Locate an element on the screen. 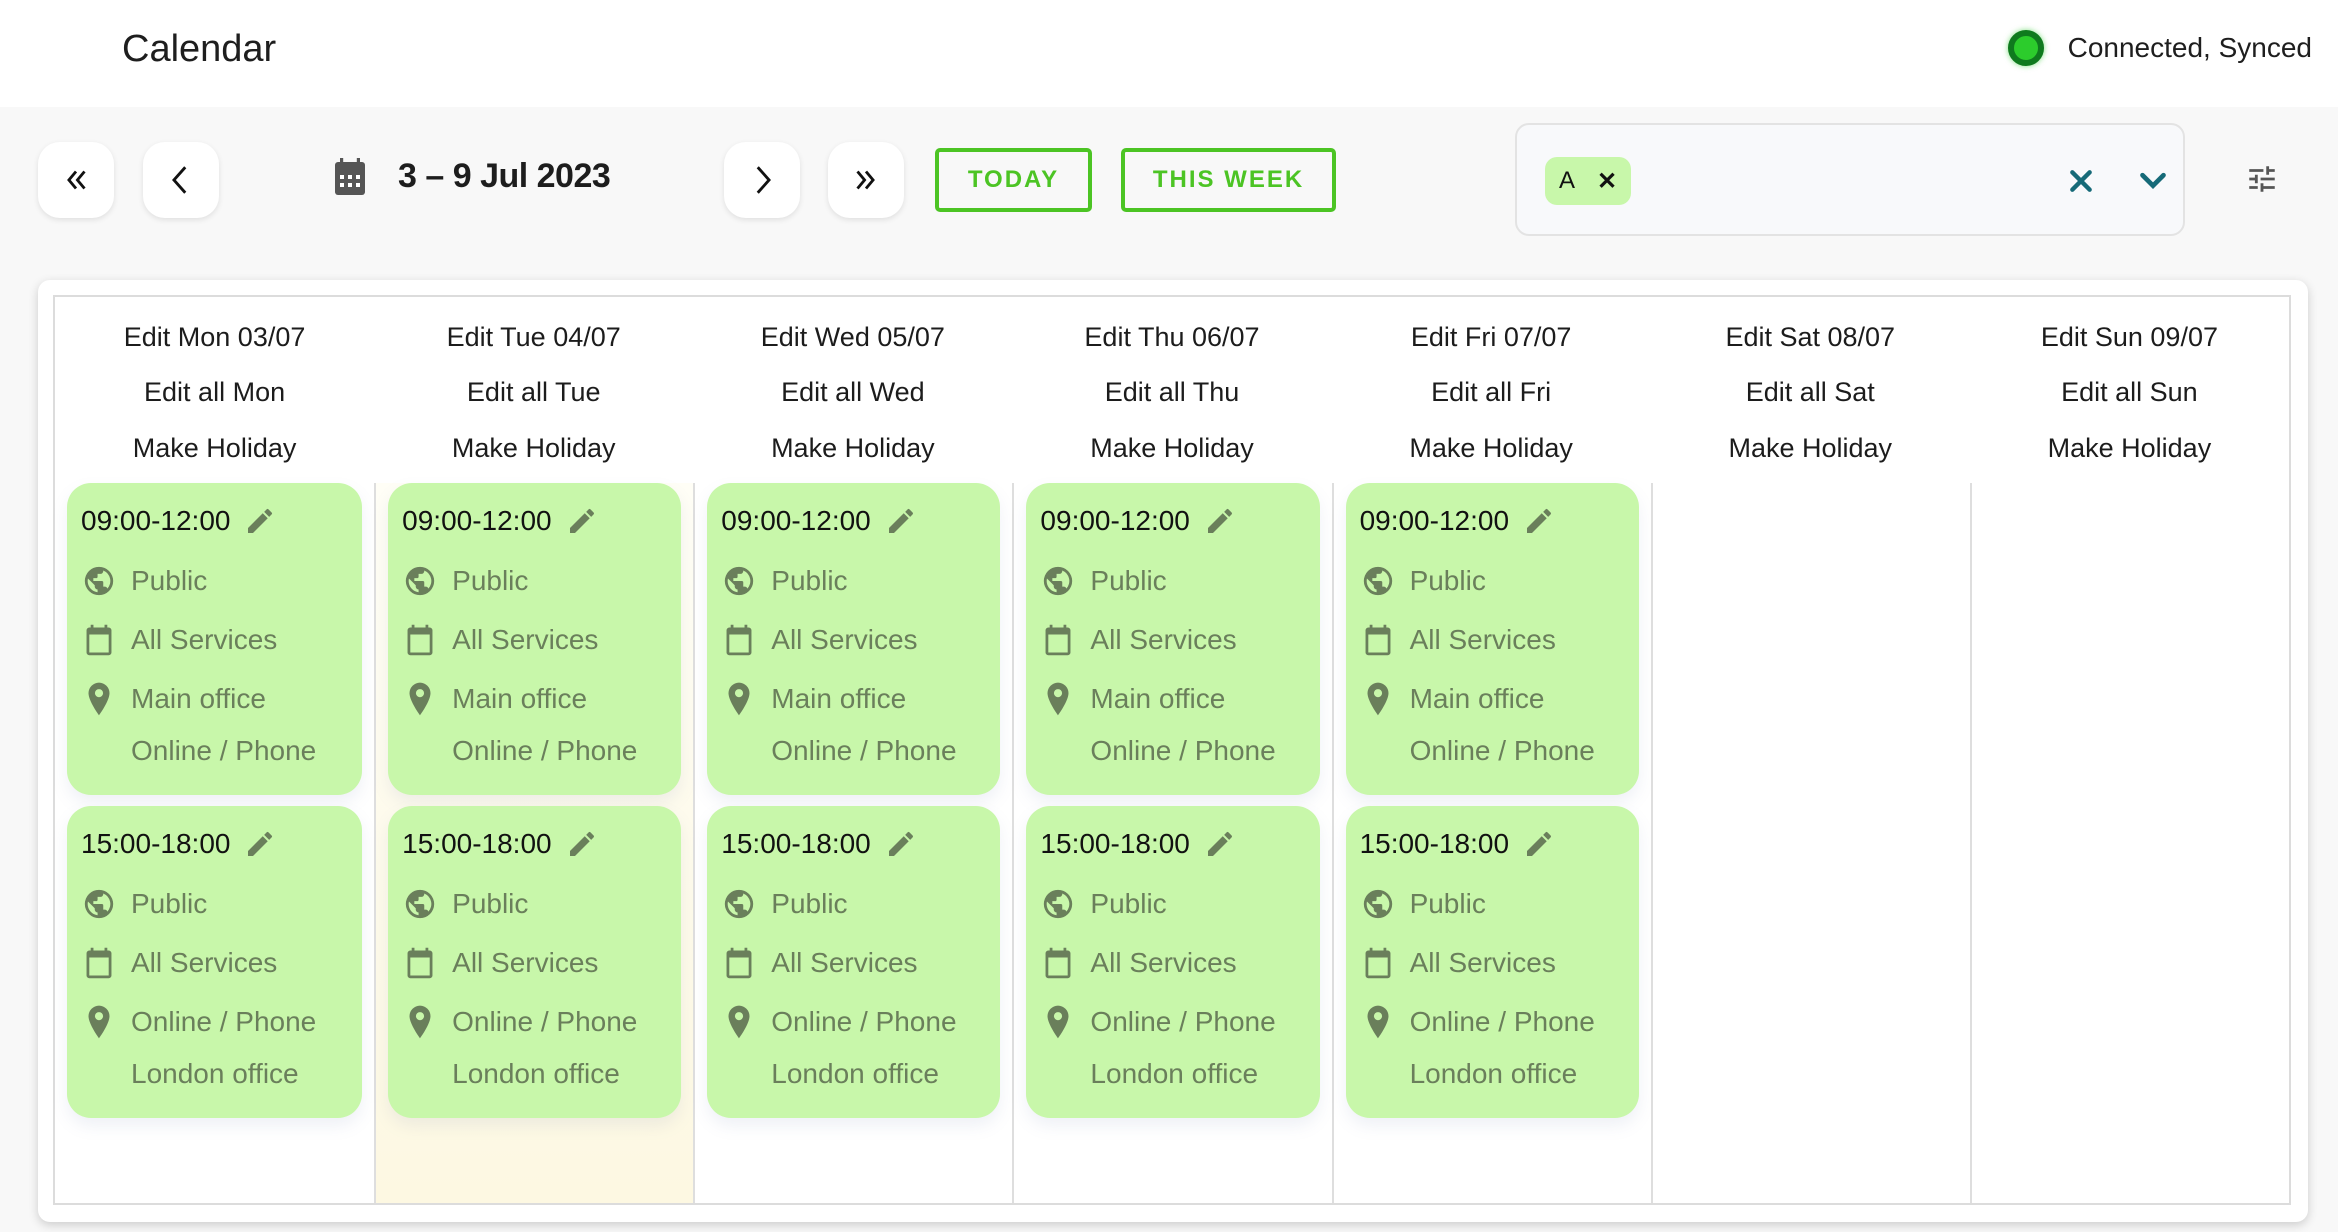  edit-day-link: Edit Sun 09/07 is located at coordinates (2129, 344).